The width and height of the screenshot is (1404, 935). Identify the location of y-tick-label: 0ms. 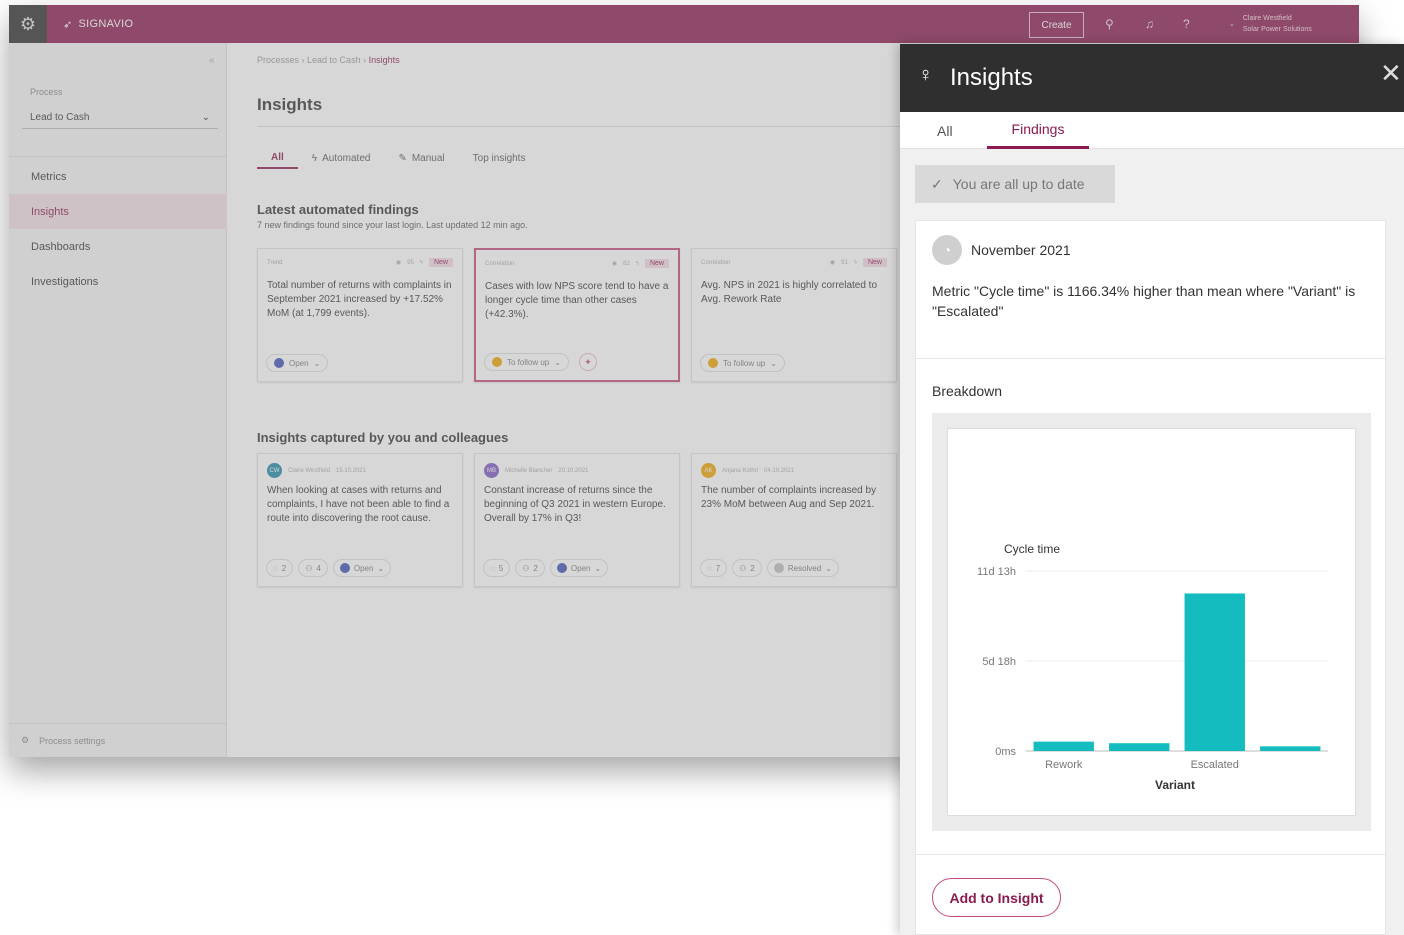
(1005, 752).